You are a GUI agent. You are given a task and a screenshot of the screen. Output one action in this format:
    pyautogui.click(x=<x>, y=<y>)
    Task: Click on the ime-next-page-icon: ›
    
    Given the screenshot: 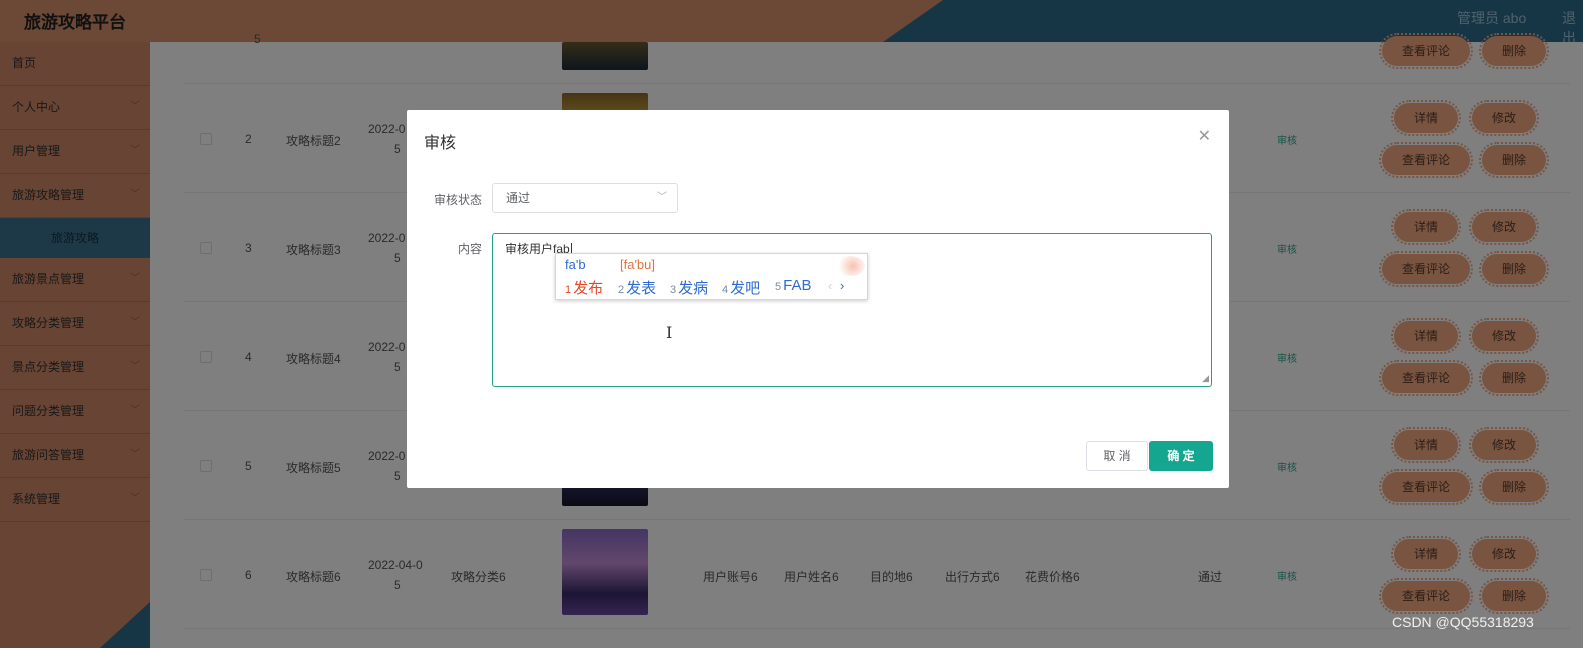 What is the action you would take?
    pyautogui.click(x=842, y=285)
    